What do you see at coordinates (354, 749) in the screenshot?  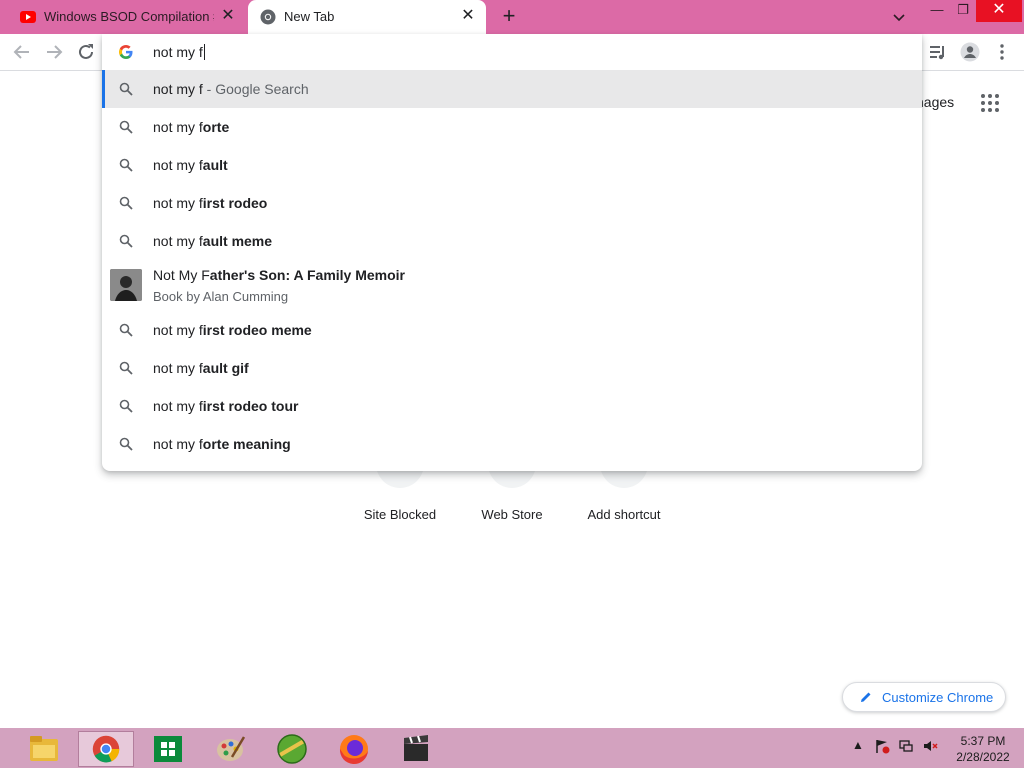 I see `firefox-icon` at bounding box center [354, 749].